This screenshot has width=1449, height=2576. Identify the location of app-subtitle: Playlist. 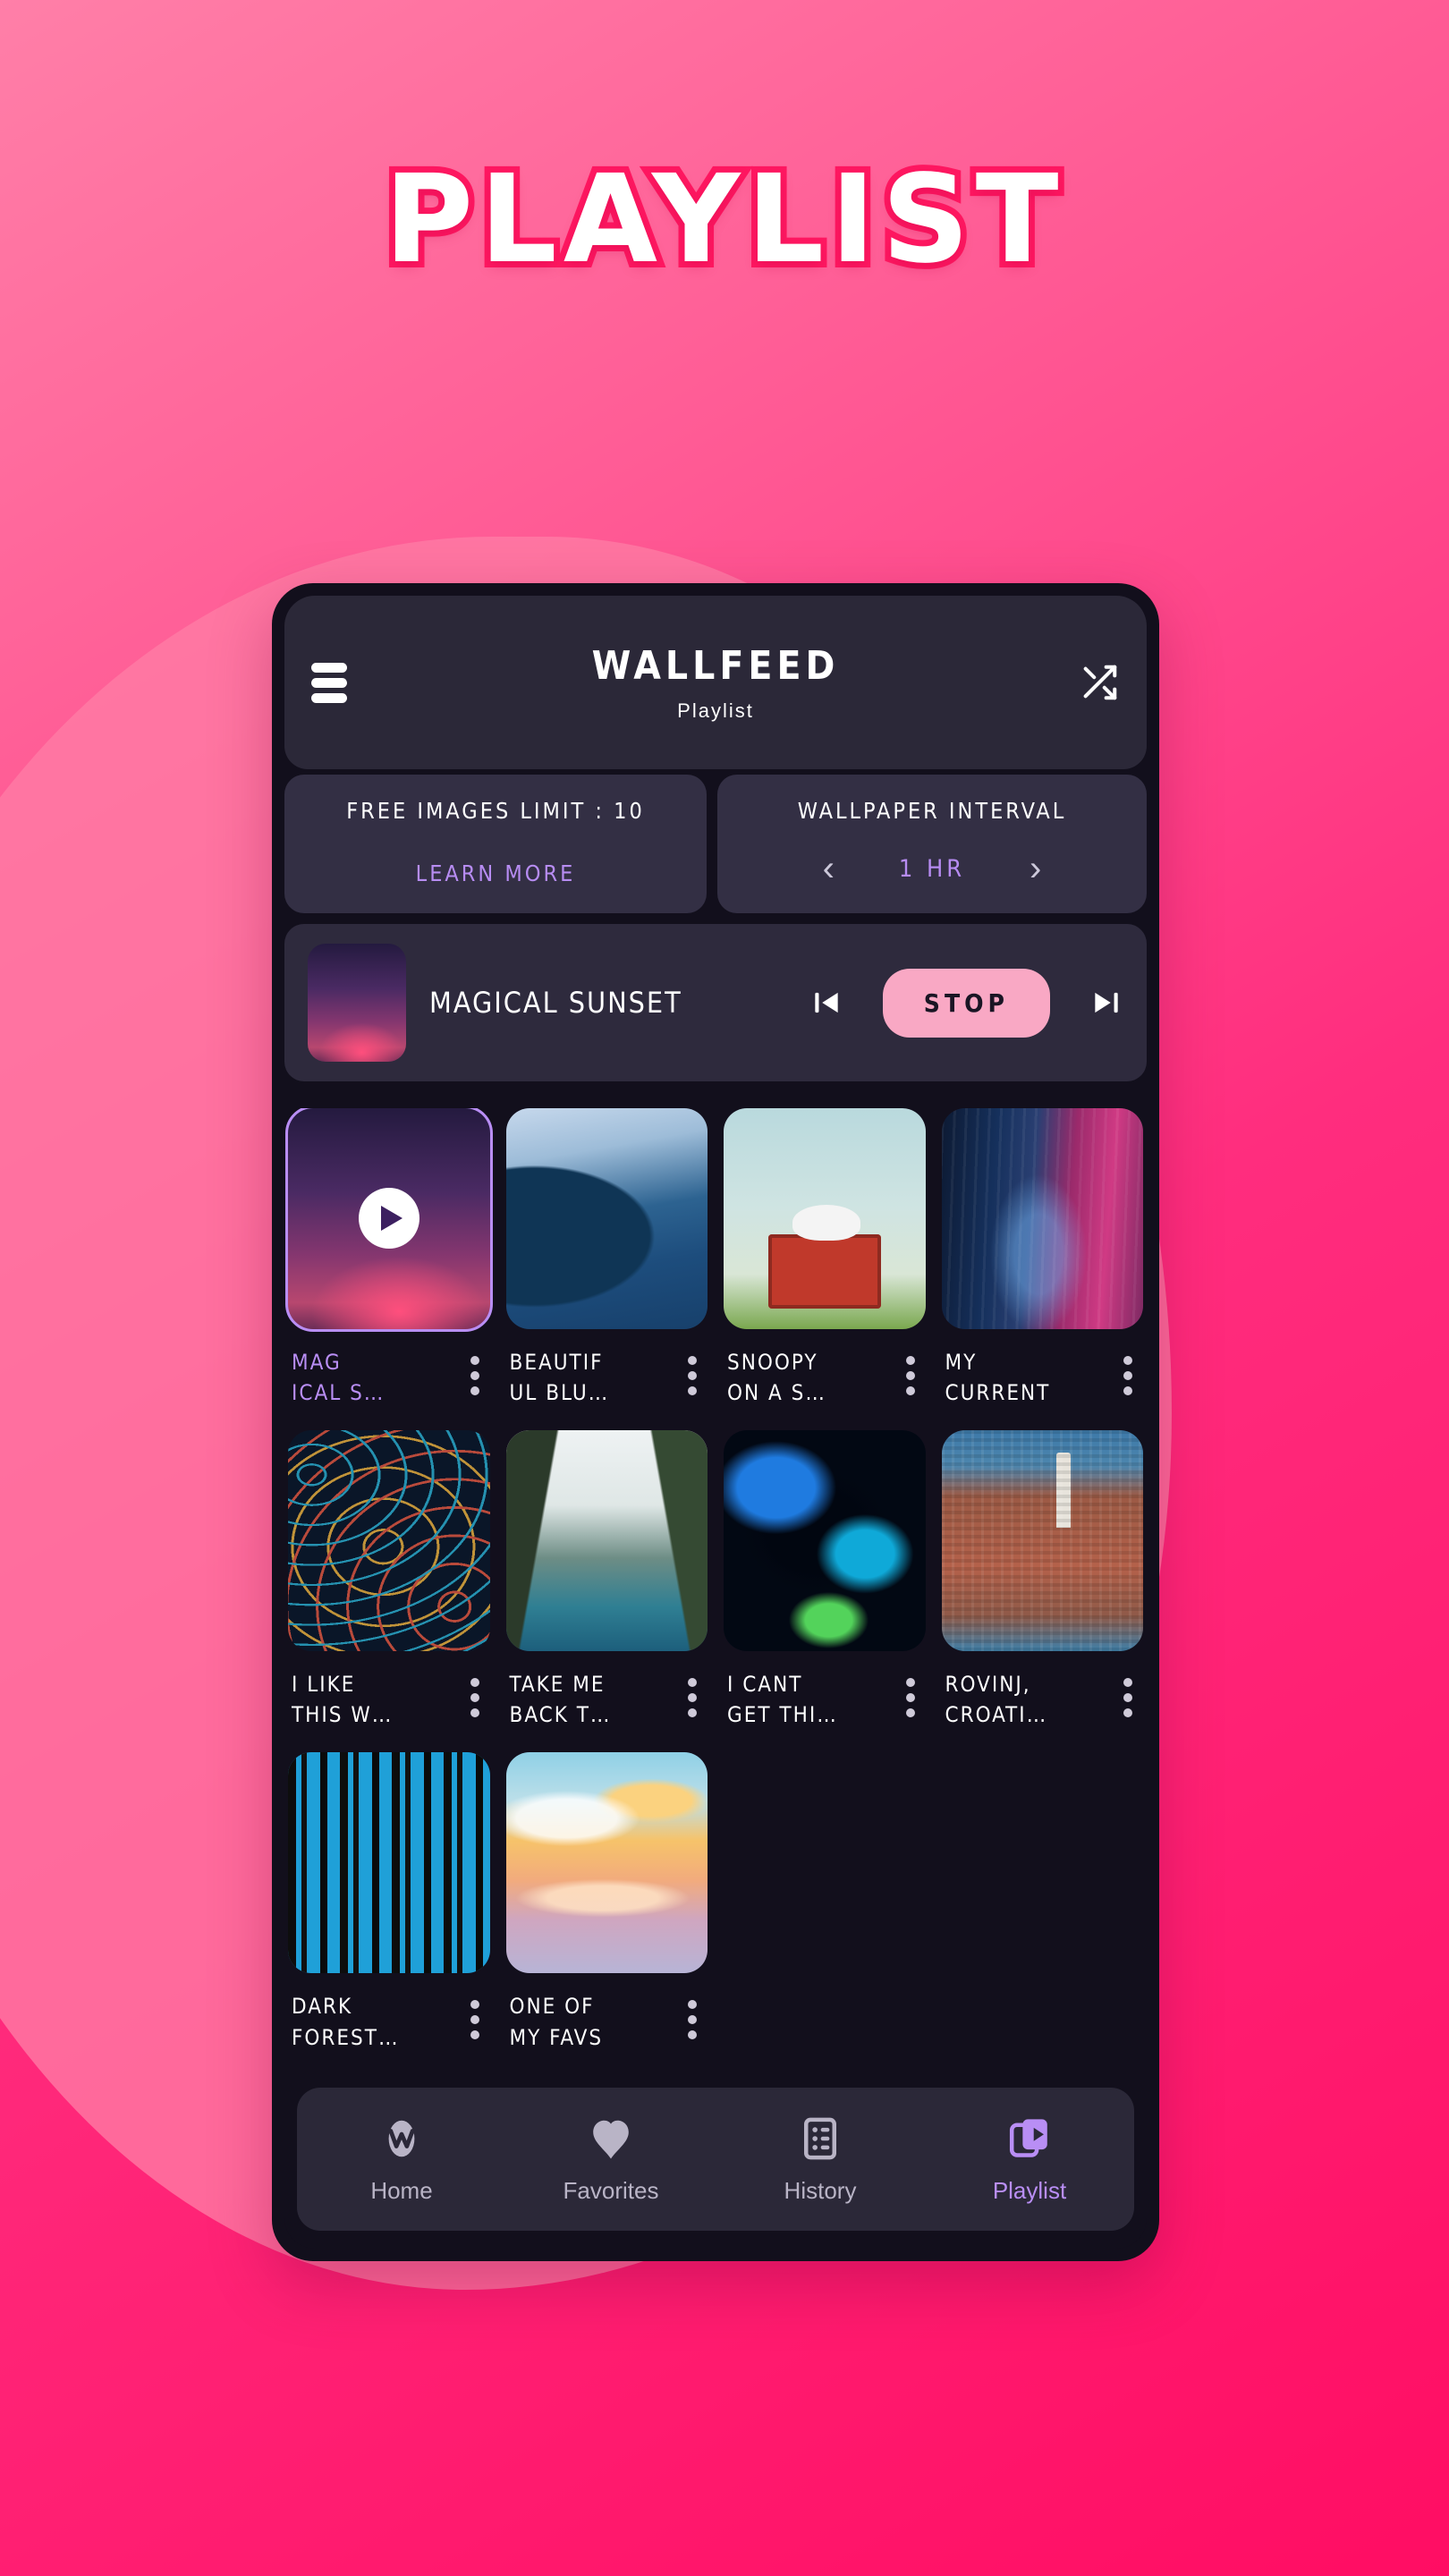
(715, 710).